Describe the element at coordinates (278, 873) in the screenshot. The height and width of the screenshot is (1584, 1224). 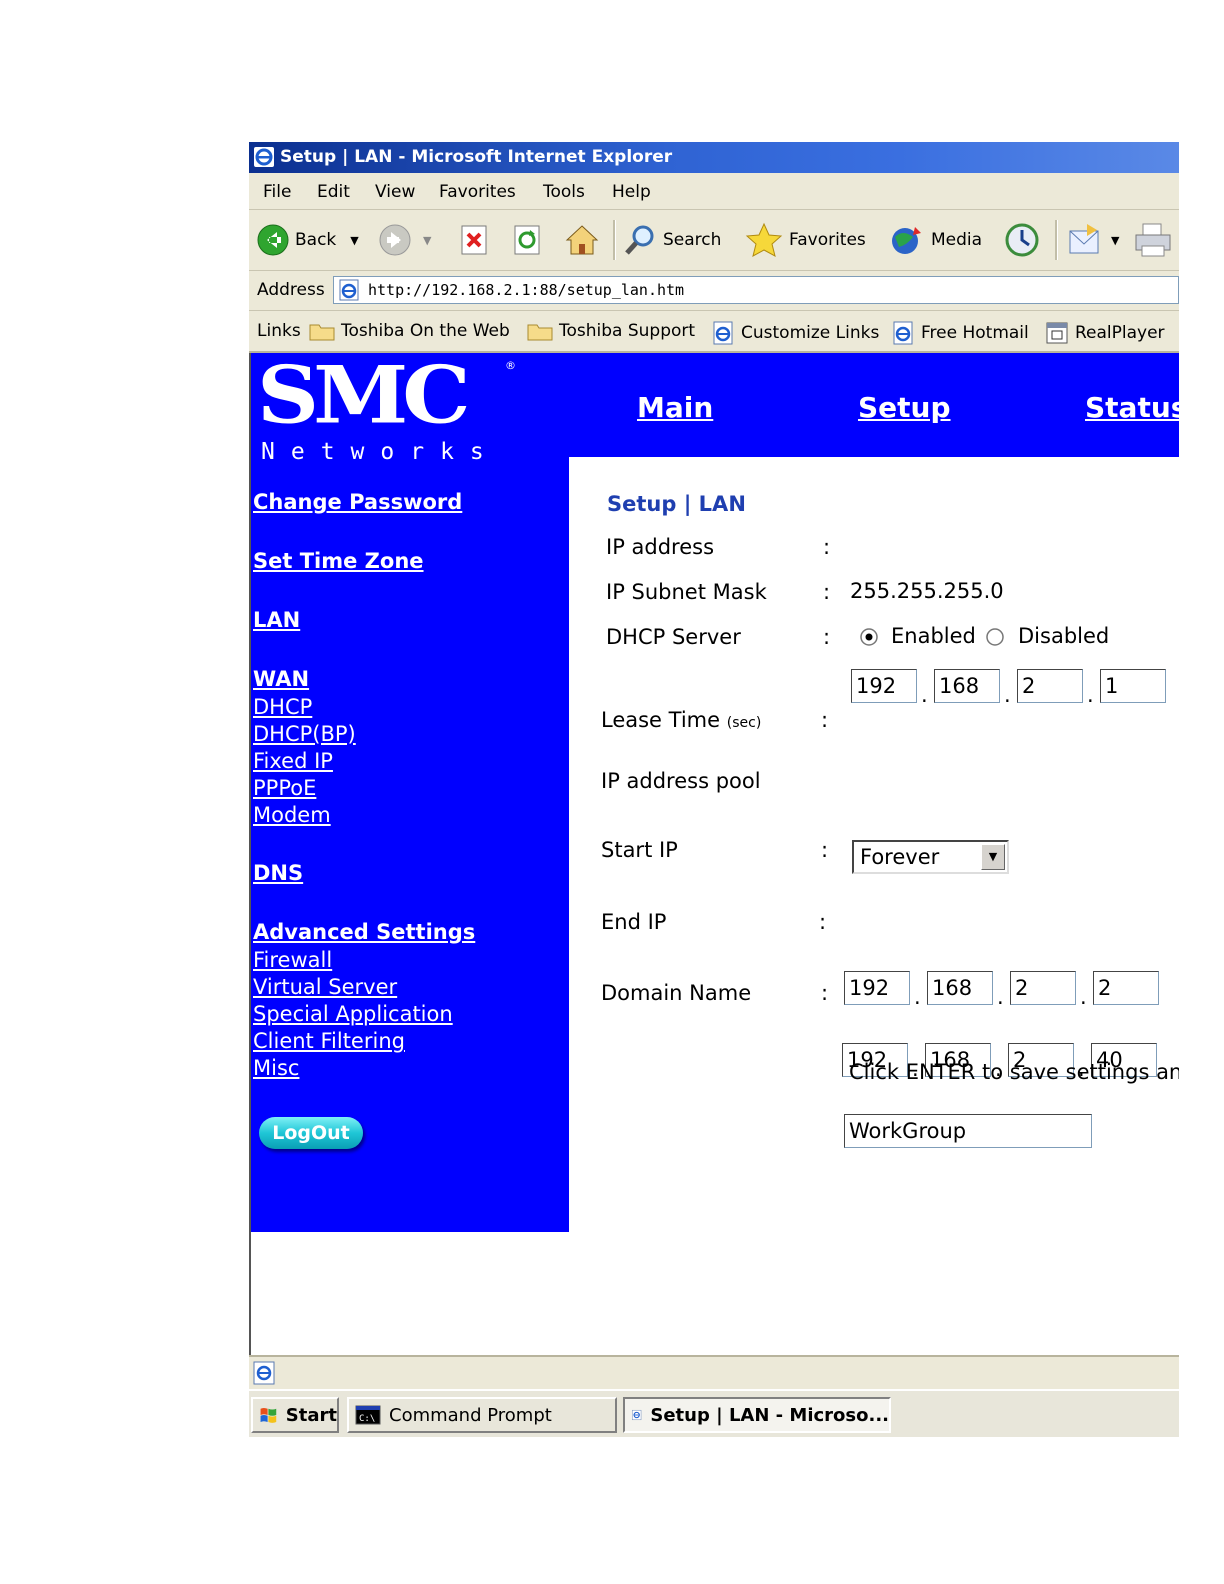
I see `sidebar-dns: DNS` at that location.